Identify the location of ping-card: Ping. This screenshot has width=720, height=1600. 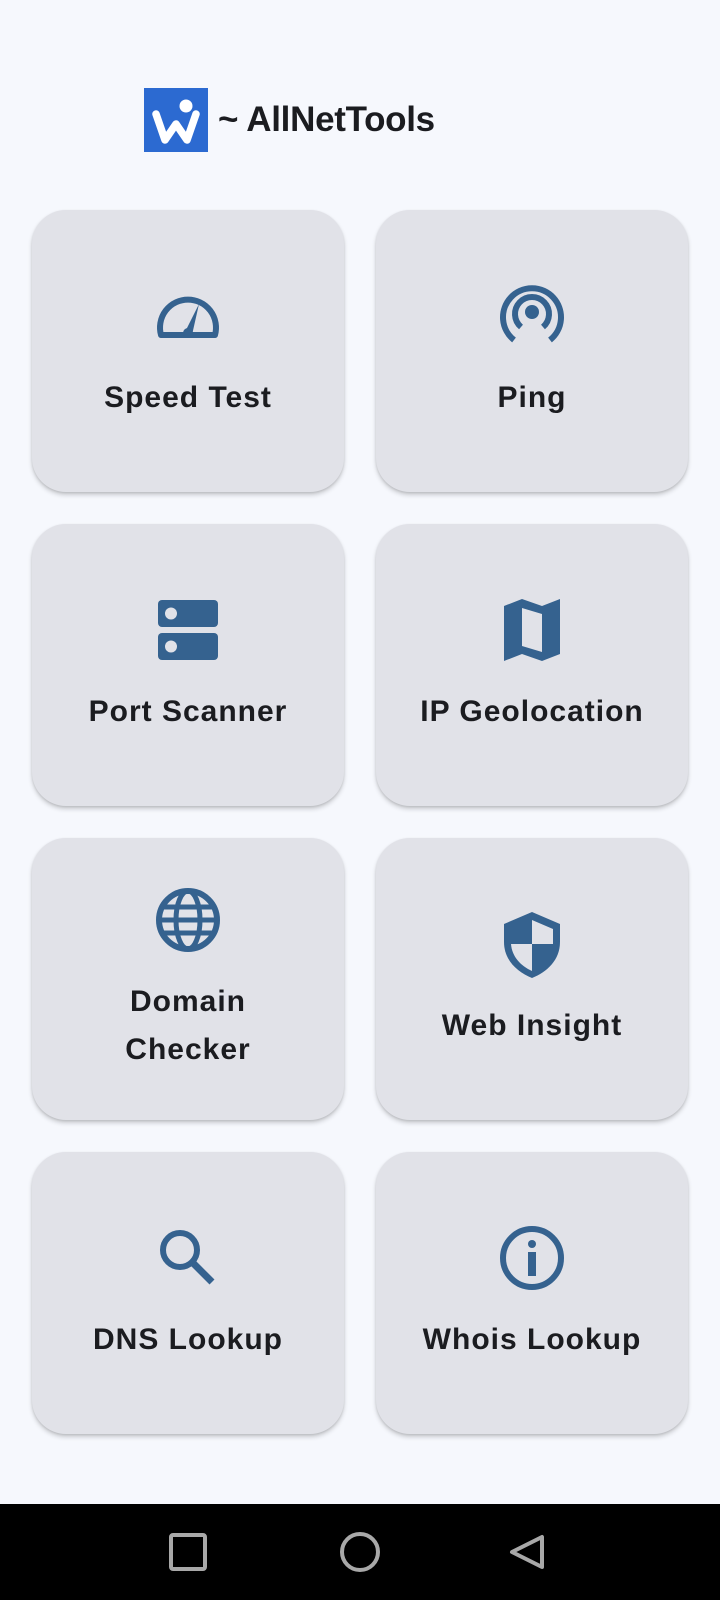
(532, 351).